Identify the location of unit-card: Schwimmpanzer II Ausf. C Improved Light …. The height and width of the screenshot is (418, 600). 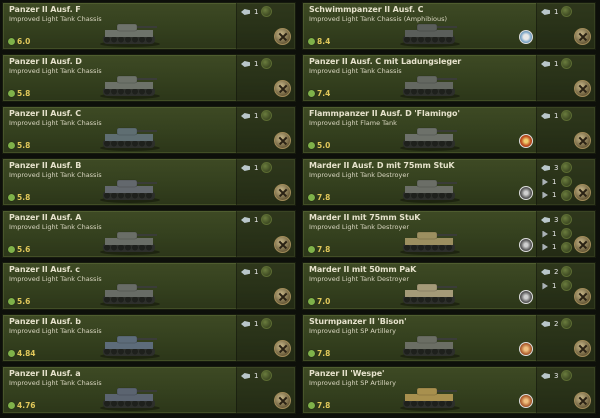
(449, 26).